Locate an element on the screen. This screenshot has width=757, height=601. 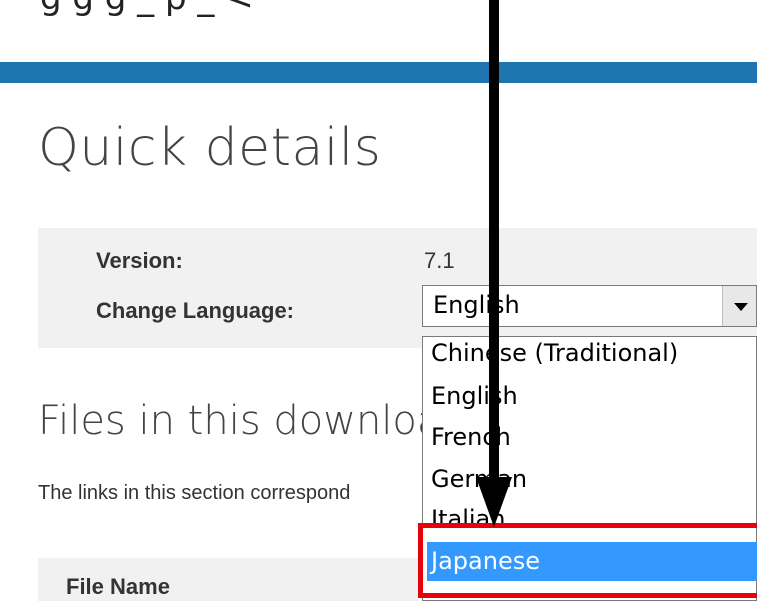
annotation-arrow-icon is located at coordinates (494, 263).